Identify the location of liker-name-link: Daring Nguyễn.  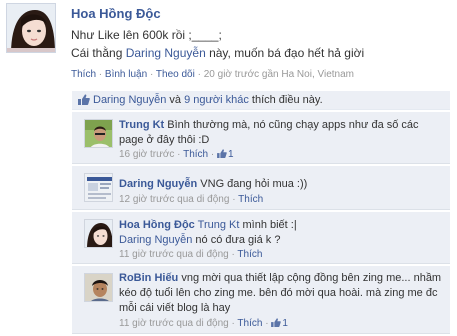
(129, 100).